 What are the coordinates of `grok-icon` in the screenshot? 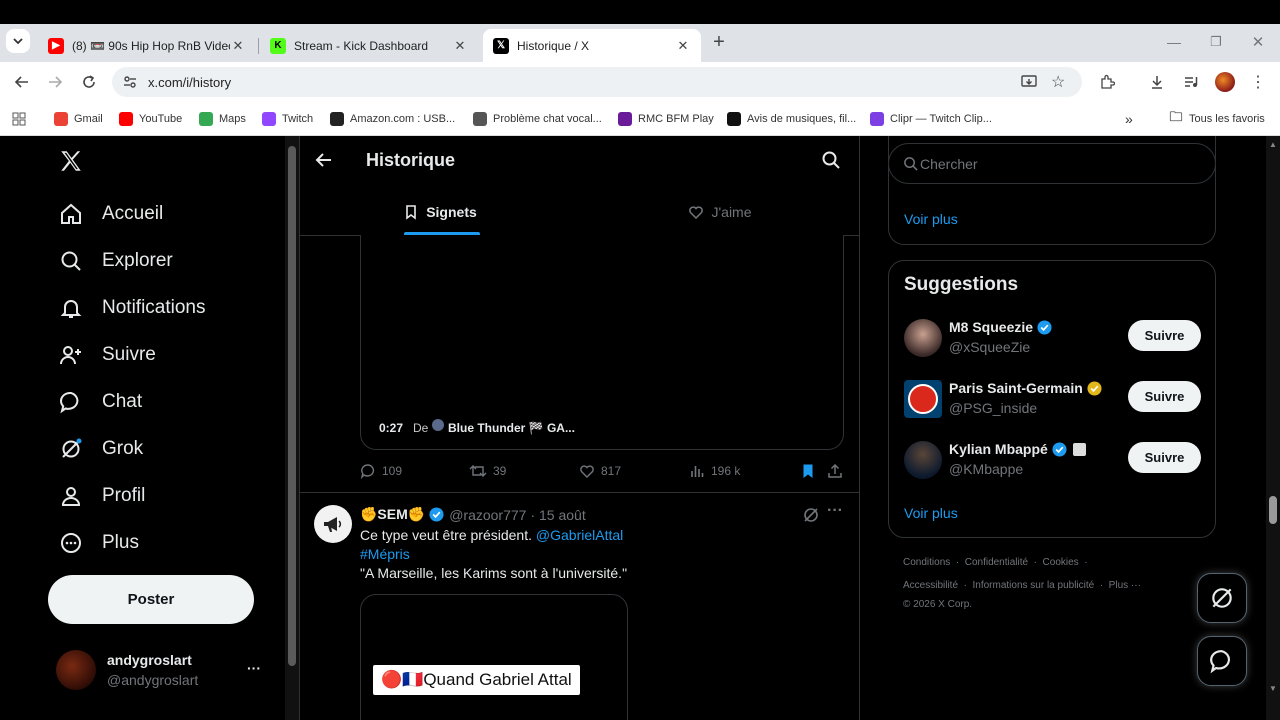 It's located at (811, 517).